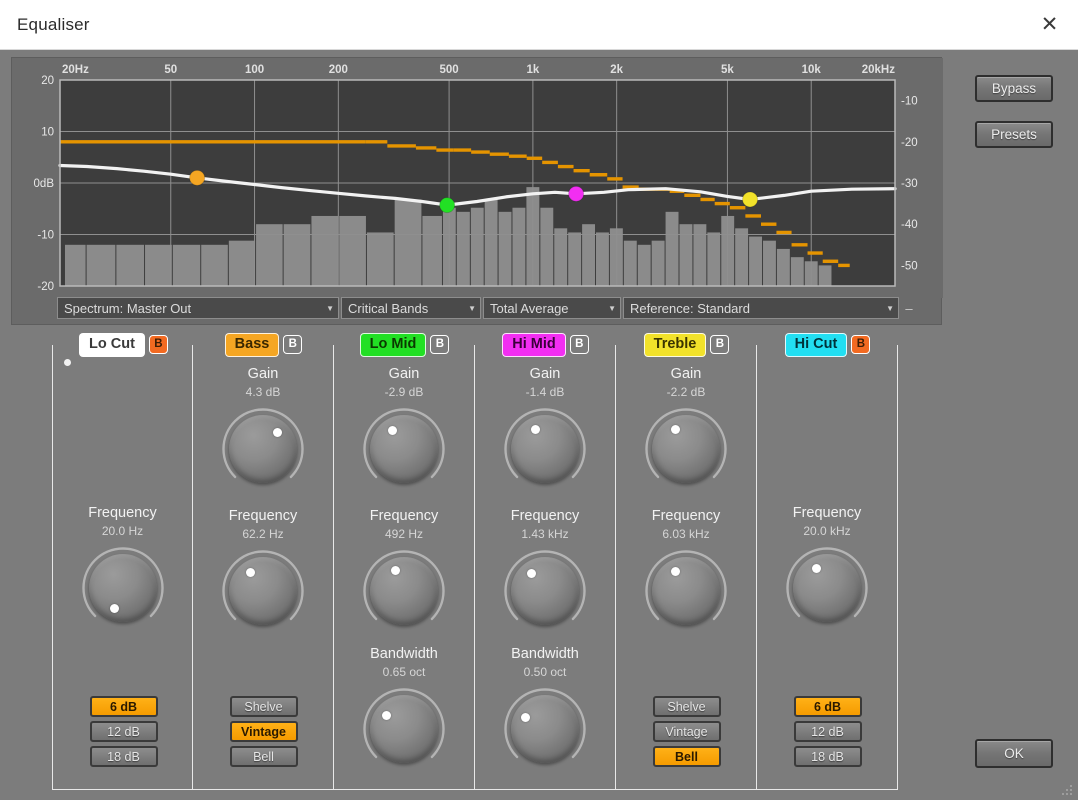  I want to click on eq-band-bass-name-tag: Bass, so click(252, 345).